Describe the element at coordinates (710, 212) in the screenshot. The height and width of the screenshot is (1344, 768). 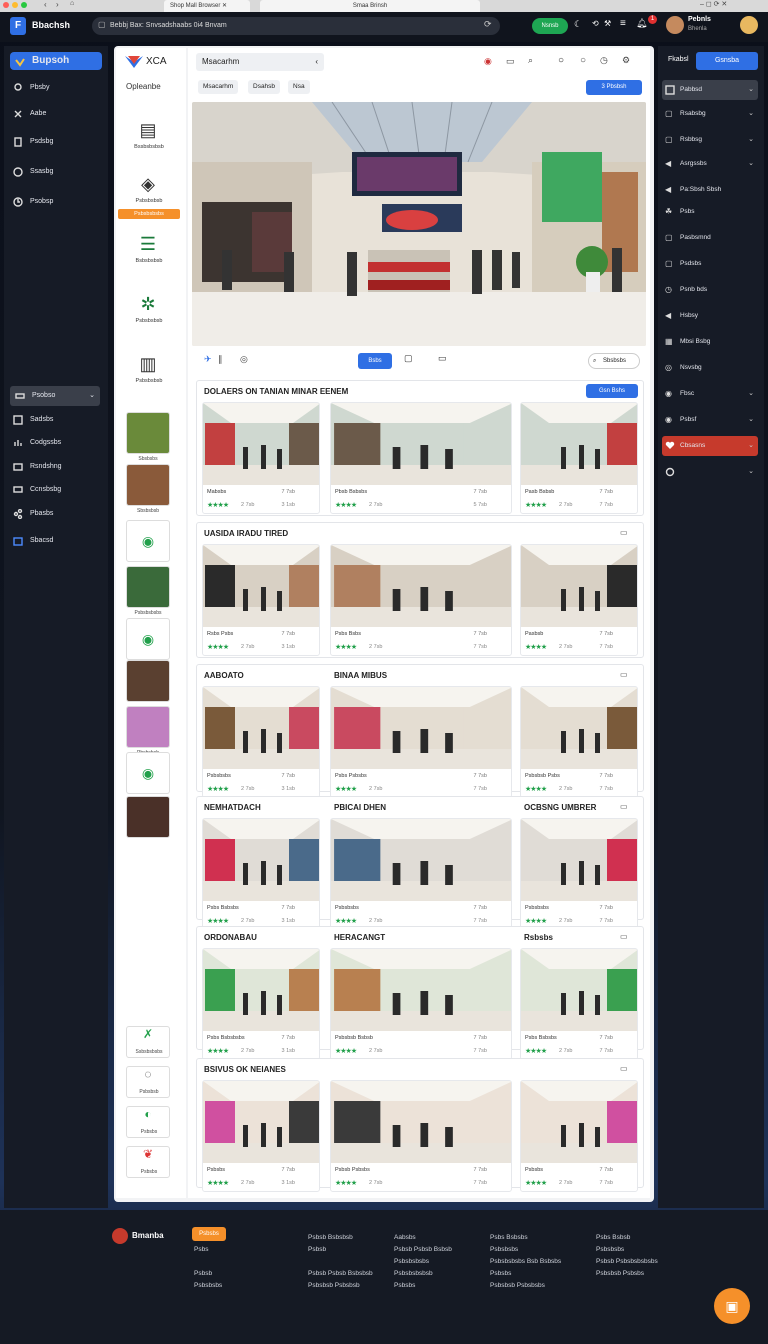
I see `right-item-4: ☘ Psbs` at that location.